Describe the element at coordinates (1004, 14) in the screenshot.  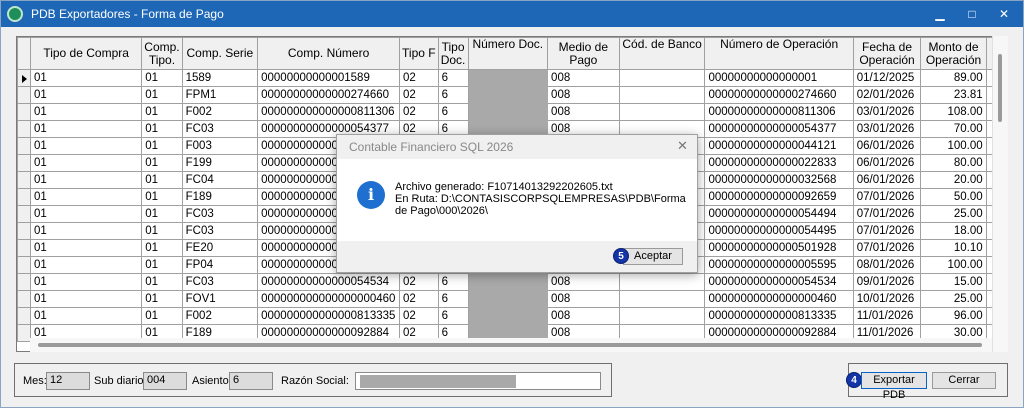
I see `close-icon: ✕` at that location.